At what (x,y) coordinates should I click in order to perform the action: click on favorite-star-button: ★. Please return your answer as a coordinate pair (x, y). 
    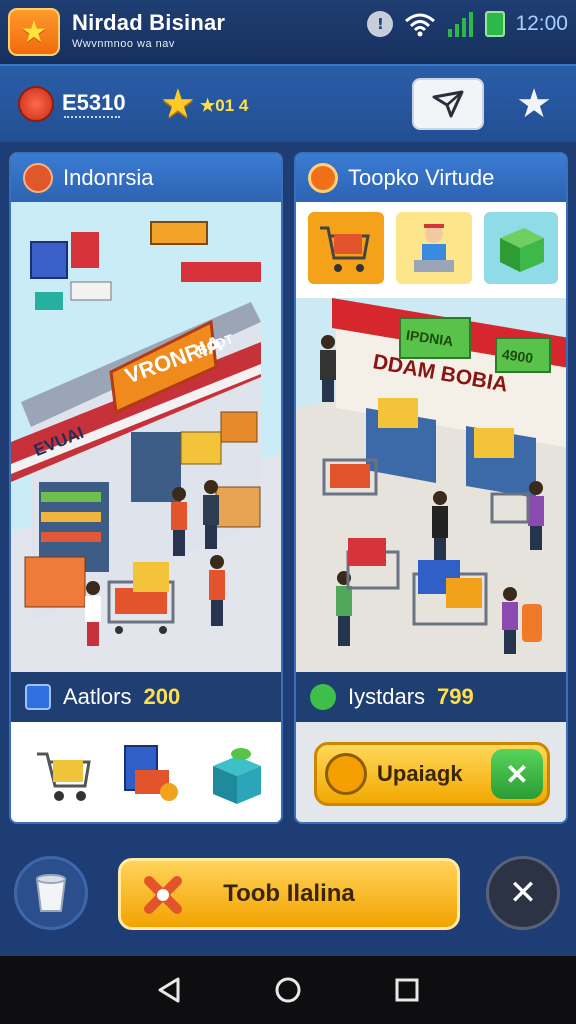
    Looking at the image, I should click on (534, 104).